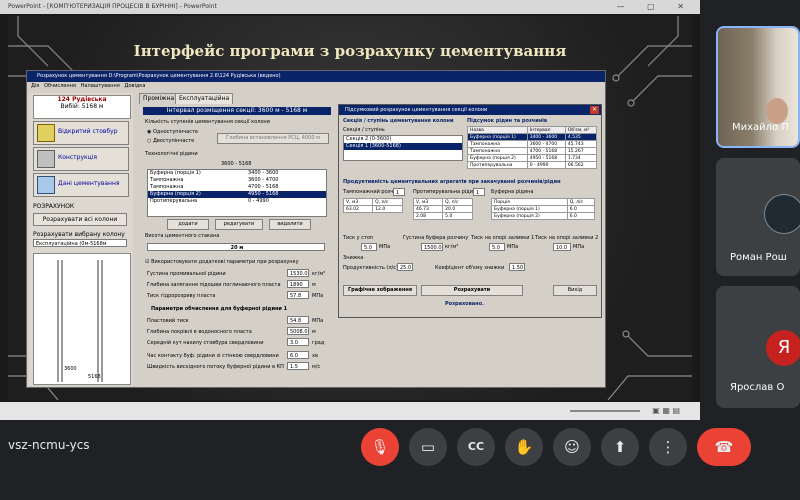  Describe the element at coordinates (171, 154) in the screenshot. I see `fluids-label: Технологічні рідини` at that location.